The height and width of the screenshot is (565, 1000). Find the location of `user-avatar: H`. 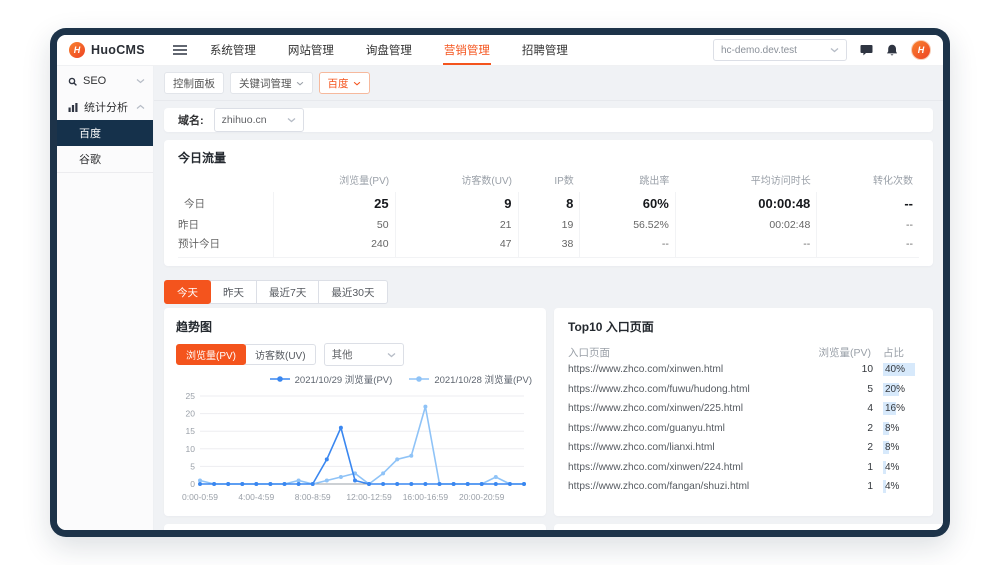

user-avatar: H is located at coordinates (921, 50).